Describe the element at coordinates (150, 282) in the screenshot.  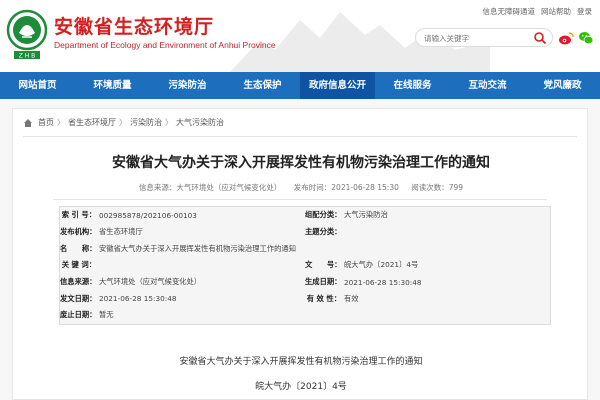
I see `info-value: 大气环境处（应对气候变化处）` at that location.